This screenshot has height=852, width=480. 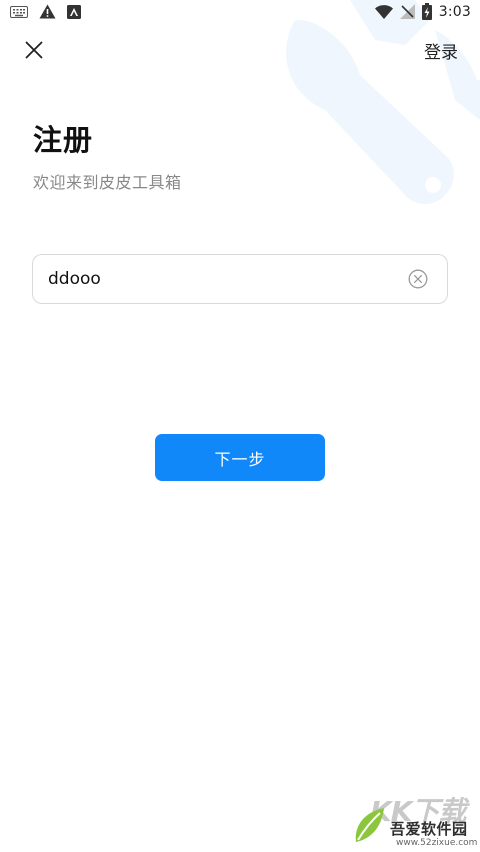 I want to click on leaf-logo-icon, so click(x=369, y=825).